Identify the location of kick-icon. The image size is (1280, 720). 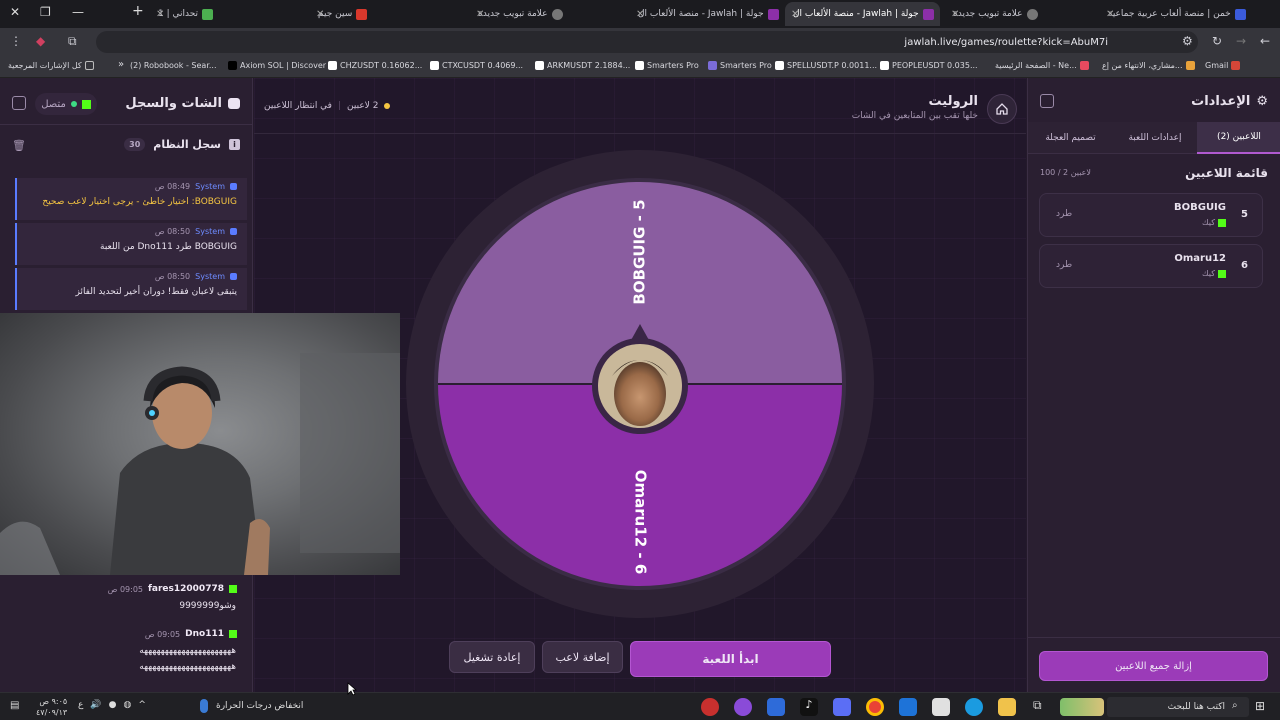
(1222, 273).